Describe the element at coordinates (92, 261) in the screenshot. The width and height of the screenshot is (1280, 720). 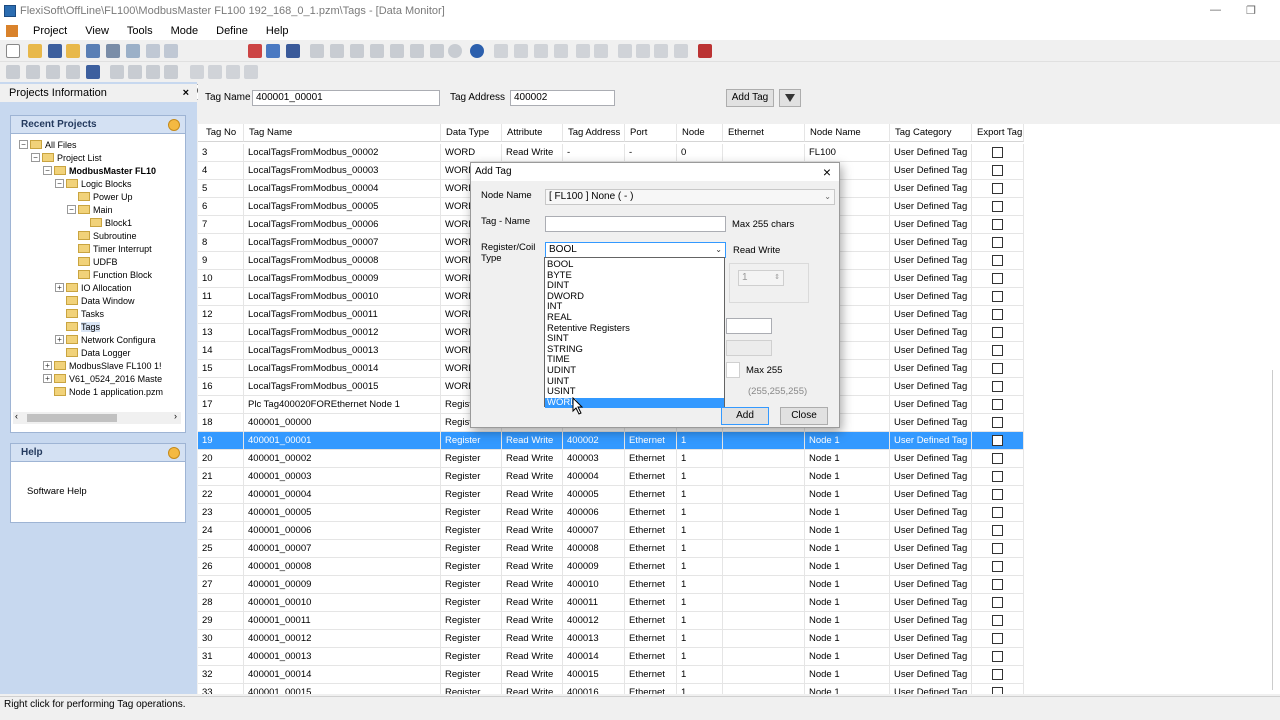
I see `tree-node: UDFB` at that location.